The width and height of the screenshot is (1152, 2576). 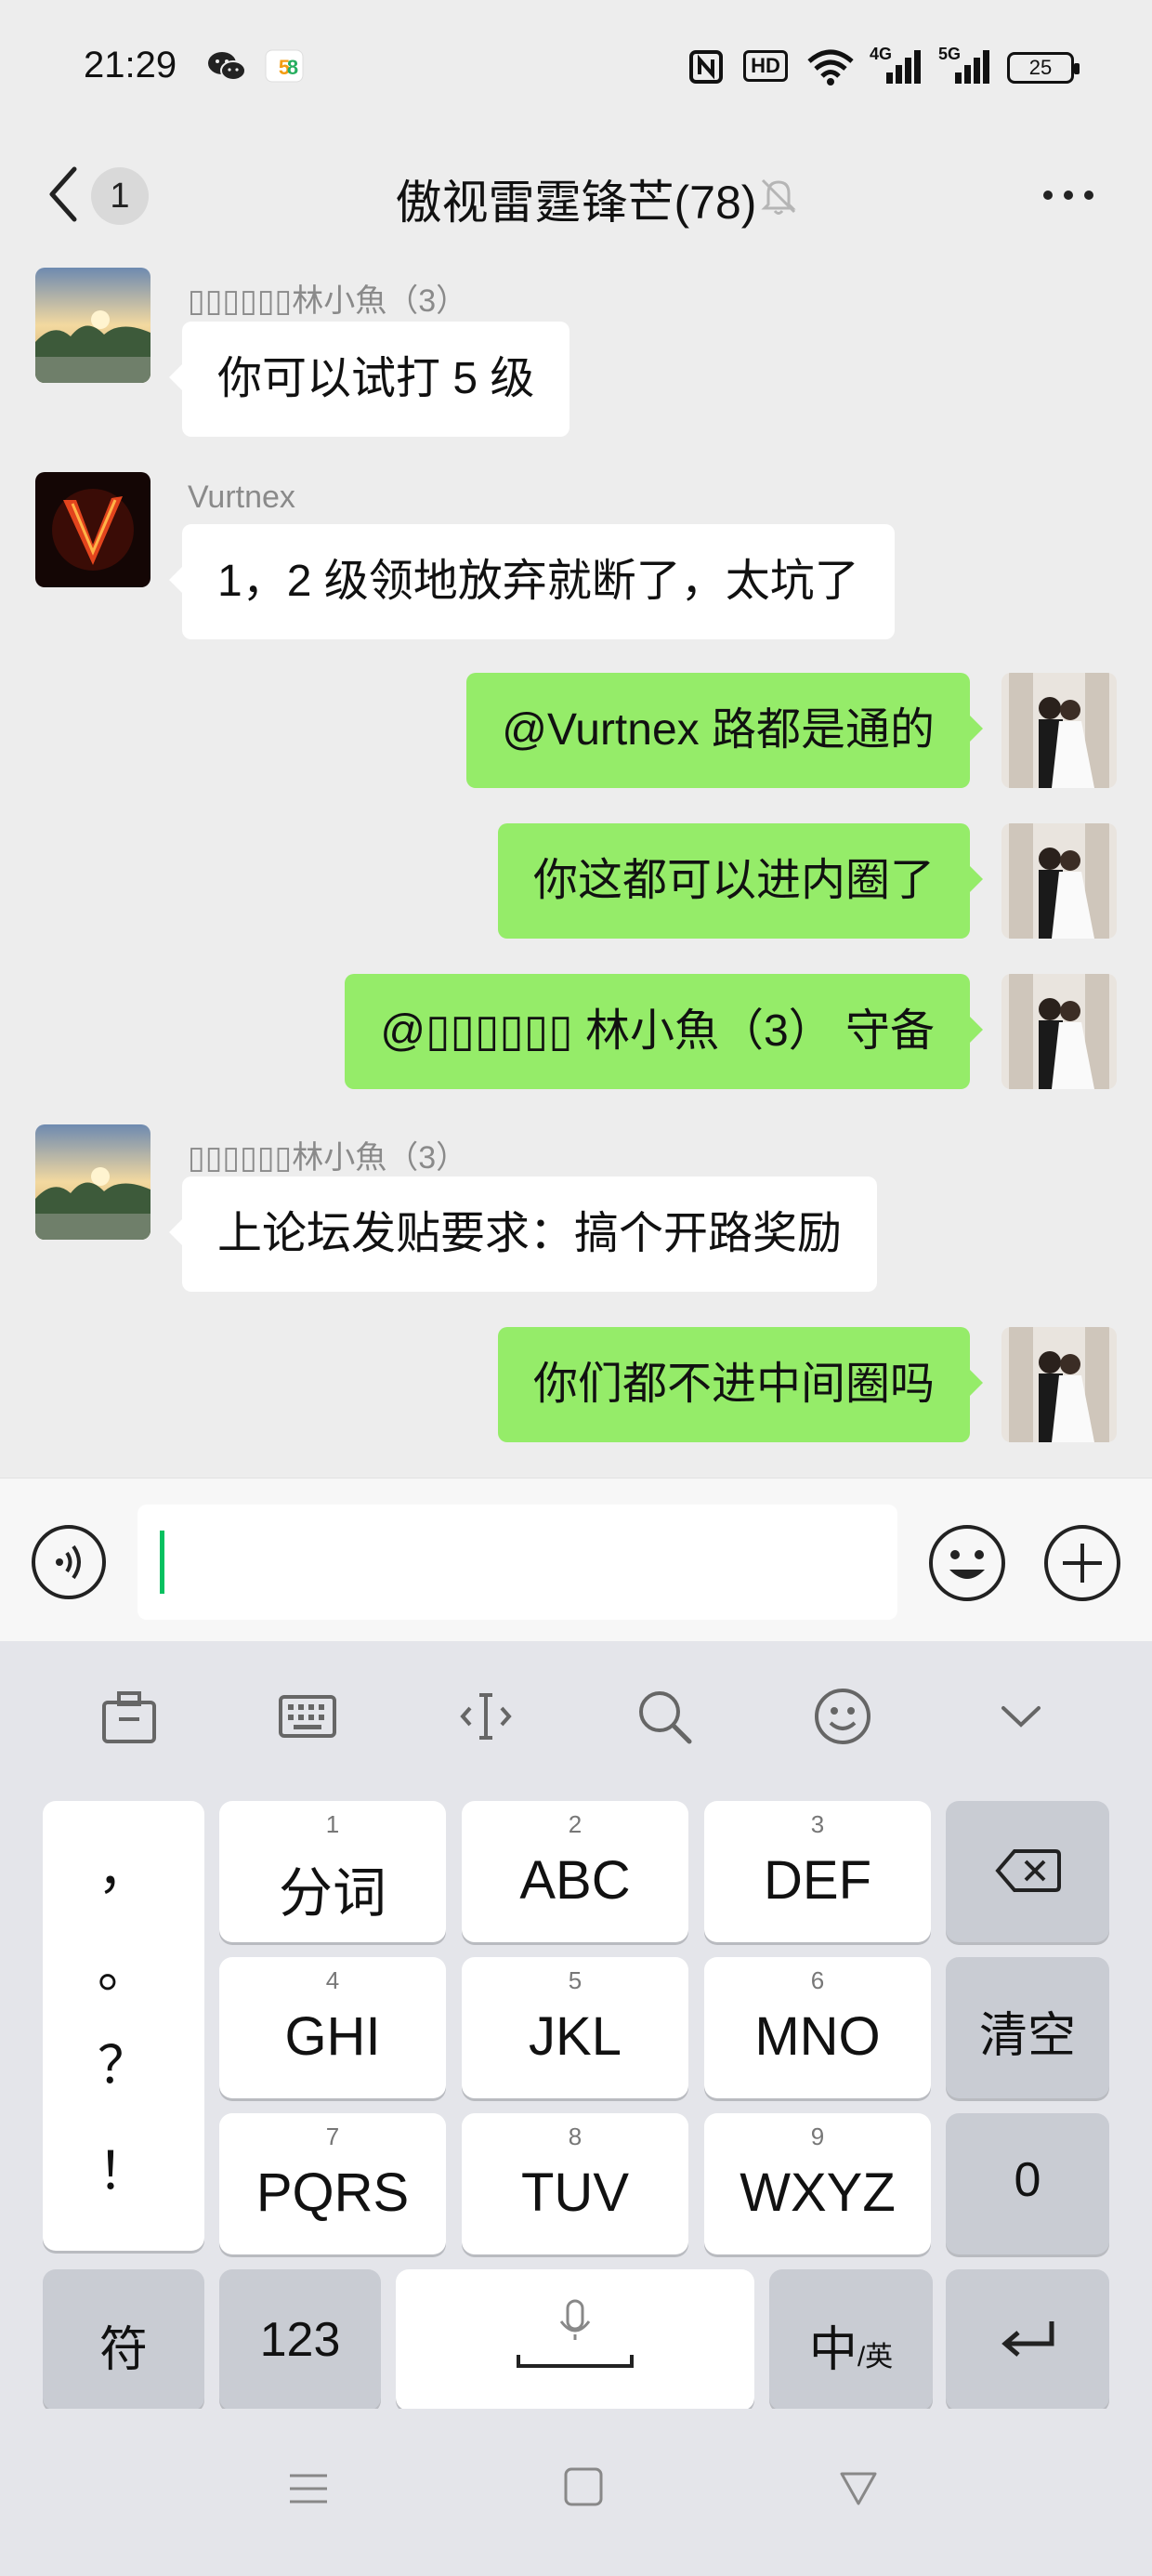 I want to click on input-bar, so click(x=576, y=1559).